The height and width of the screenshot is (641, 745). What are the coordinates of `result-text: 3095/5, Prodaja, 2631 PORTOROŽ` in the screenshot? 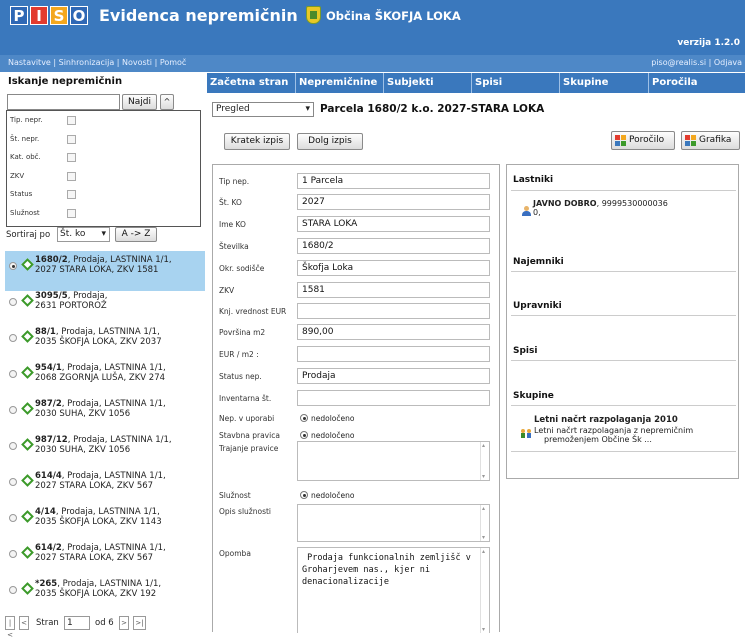 It's located at (71, 301).